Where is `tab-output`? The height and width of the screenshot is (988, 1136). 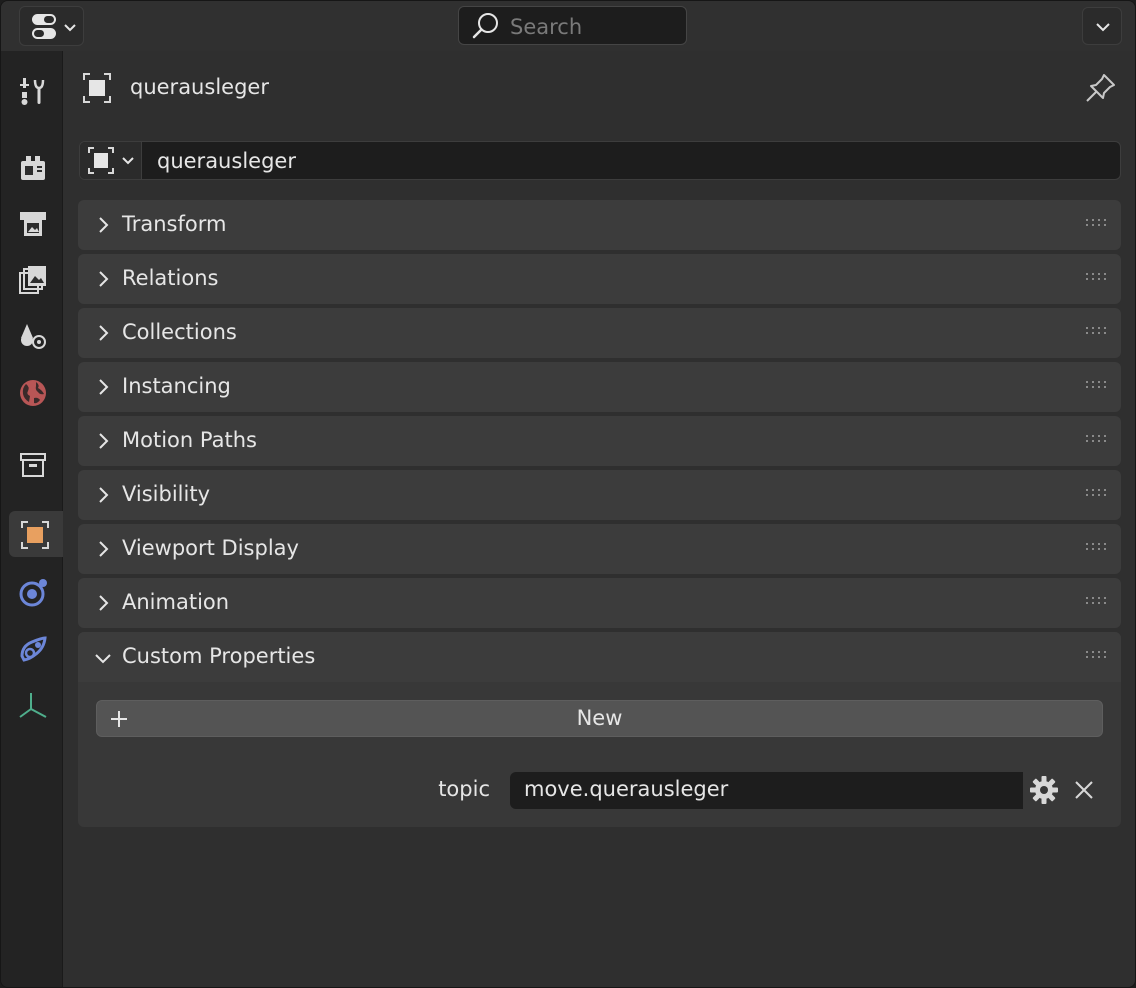
tab-output is located at coordinates (32, 223).